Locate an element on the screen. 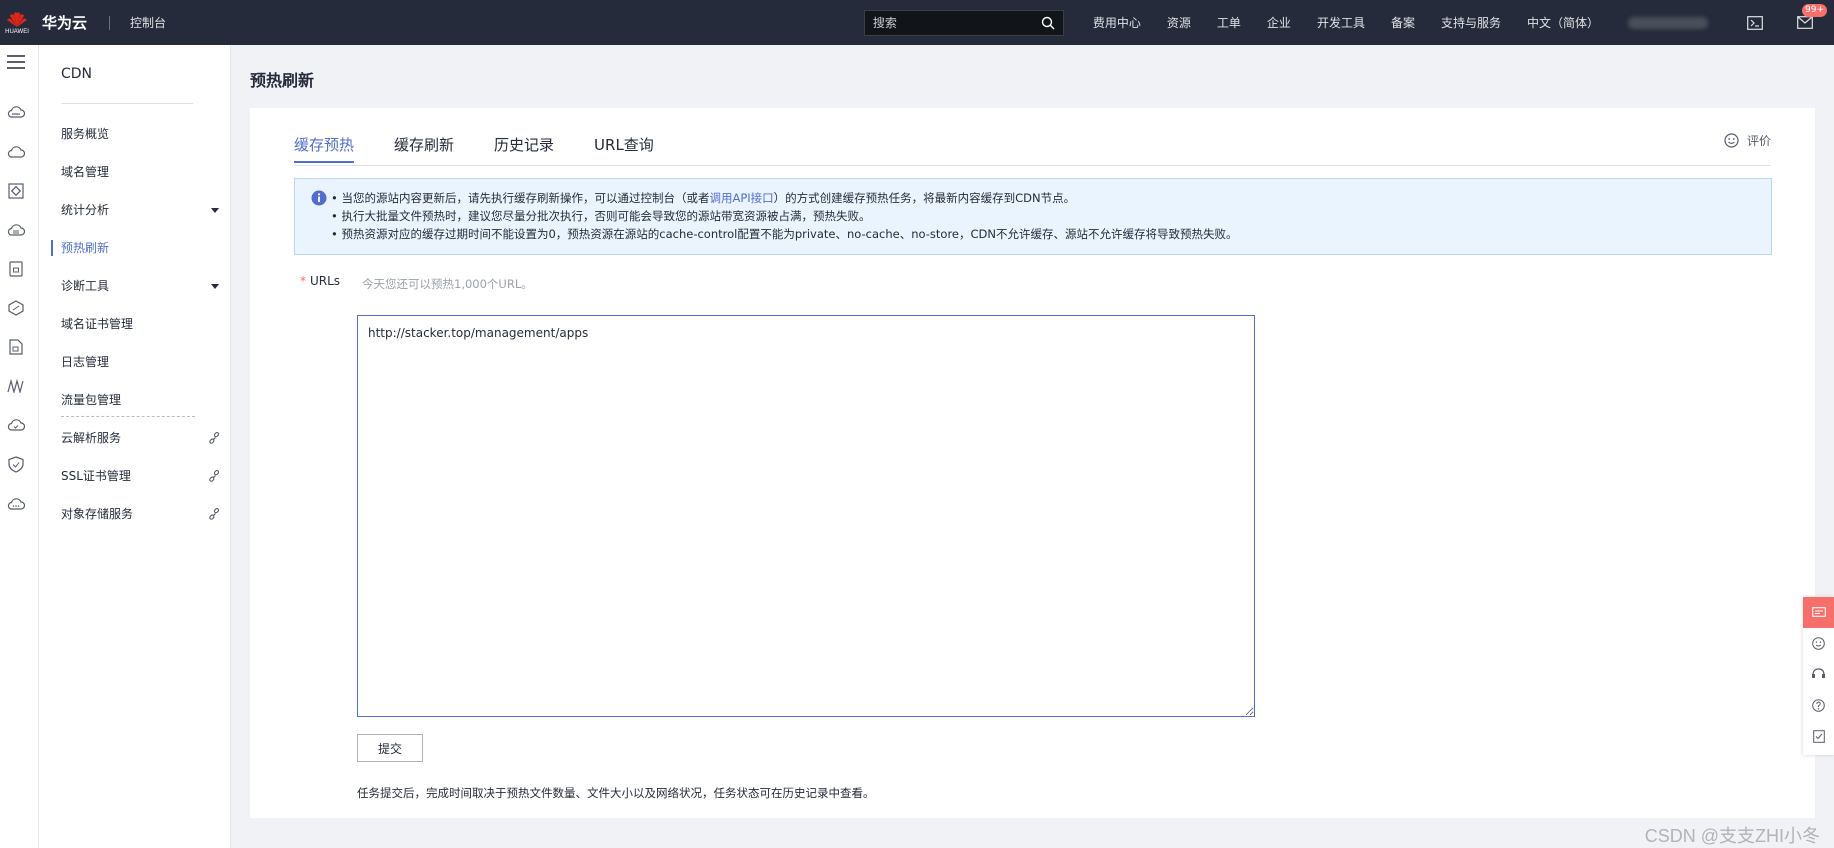 Image resolution: width=1834 pixels, height=848 pixels. sidebar-item-label: SSL证书管理 is located at coordinates (96, 476).